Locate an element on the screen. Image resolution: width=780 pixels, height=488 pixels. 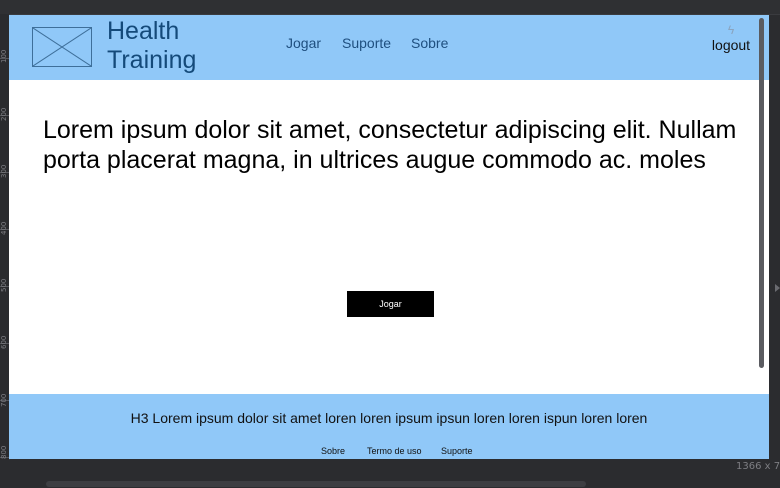
horizontal-scrollbar is located at coordinates (316, 484).